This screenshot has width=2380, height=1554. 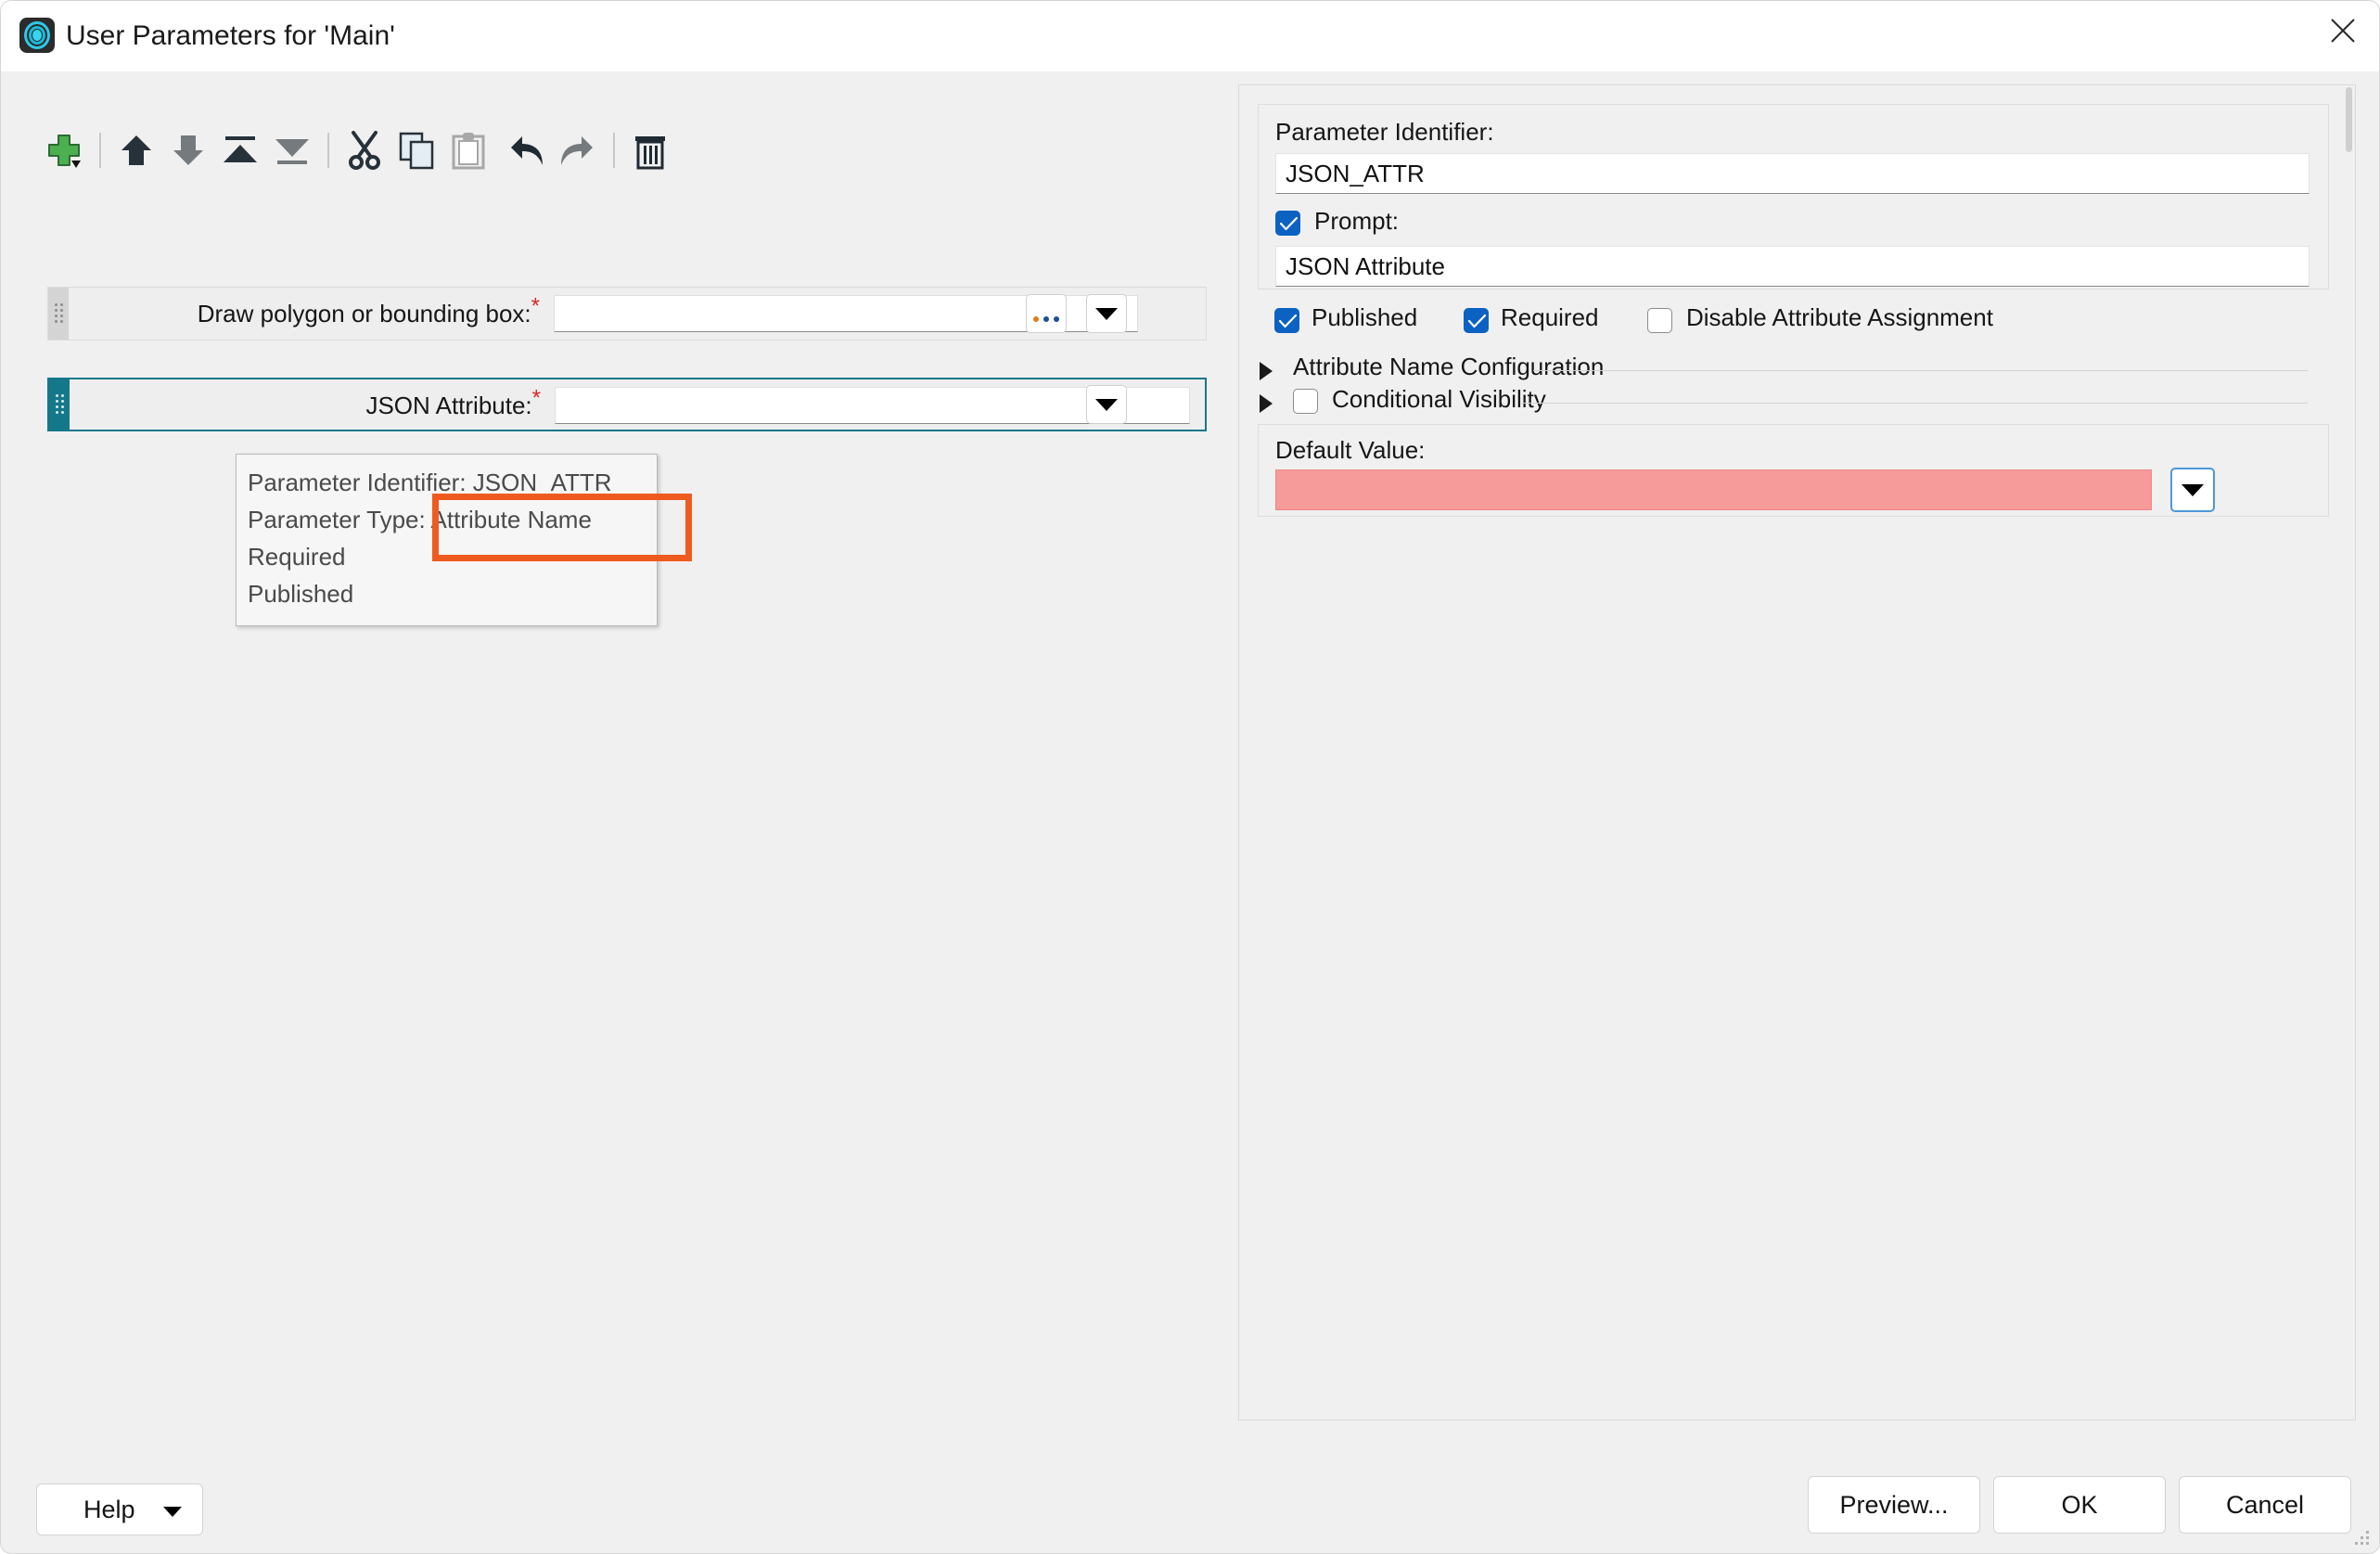 I want to click on copy-icon, so click(x=416, y=151).